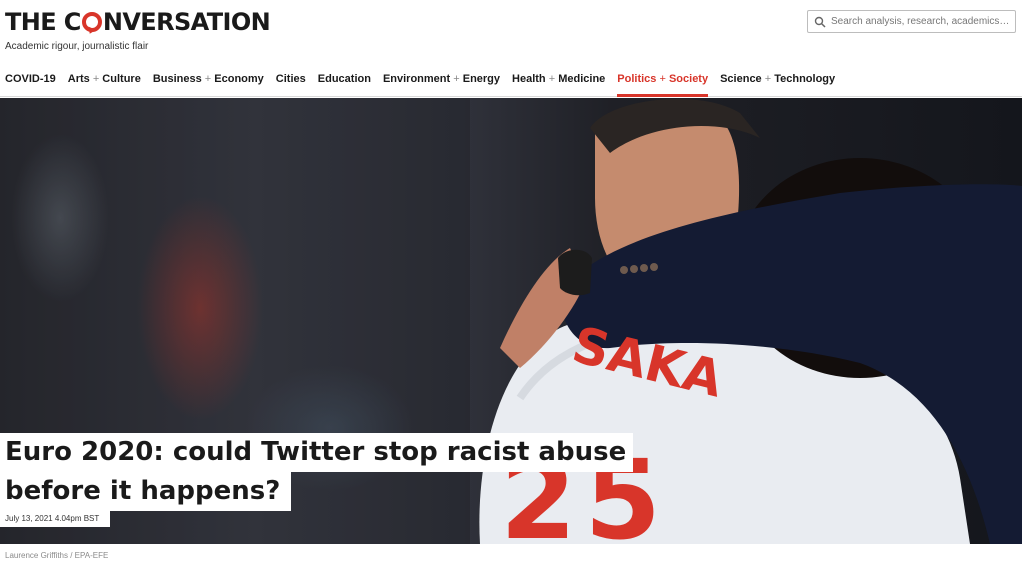 This screenshot has height=579, width=1022. What do you see at coordinates (441, 85) in the screenshot?
I see `nav-item-environment-energy: Environment + Energy` at bounding box center [441, 85].